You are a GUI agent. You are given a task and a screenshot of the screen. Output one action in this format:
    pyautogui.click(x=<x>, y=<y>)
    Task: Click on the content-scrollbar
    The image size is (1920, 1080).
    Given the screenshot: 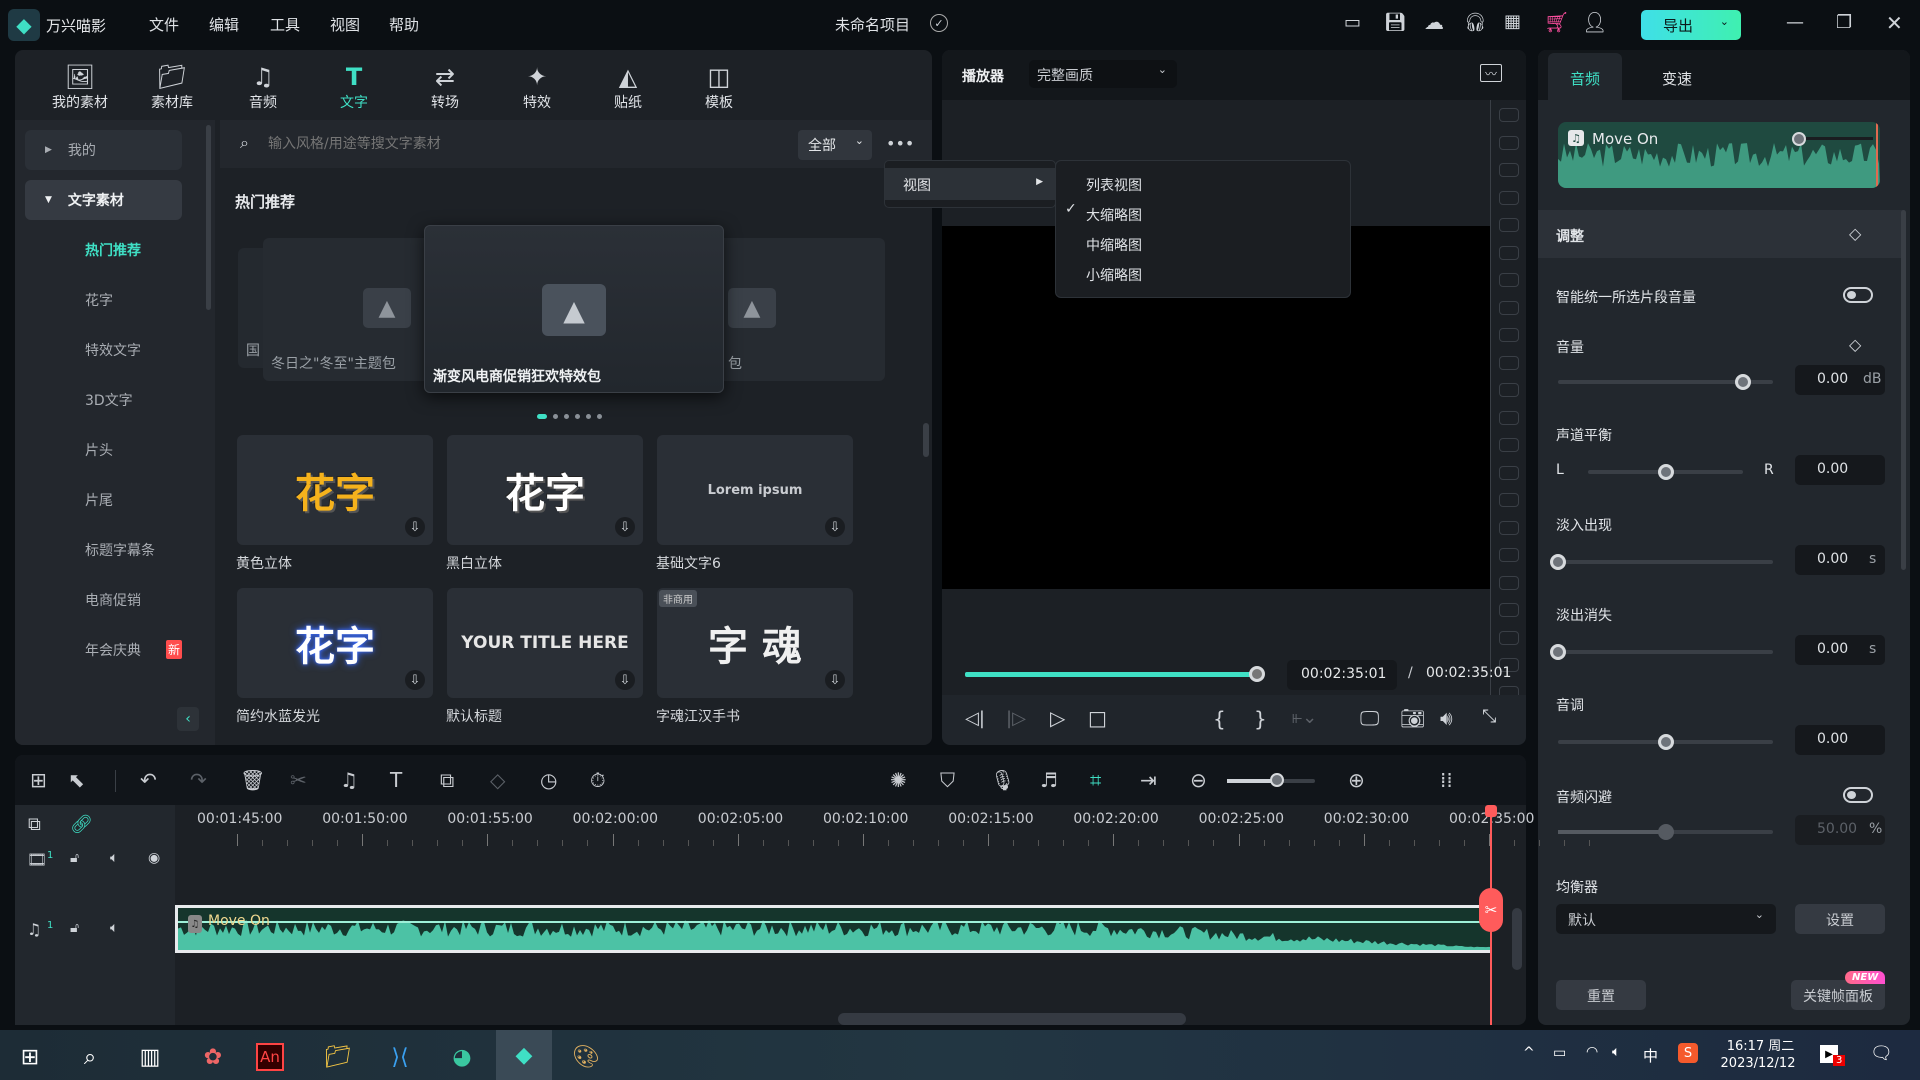 What is the action you would take?
    pyautogui.click(x=926, y=440)
    